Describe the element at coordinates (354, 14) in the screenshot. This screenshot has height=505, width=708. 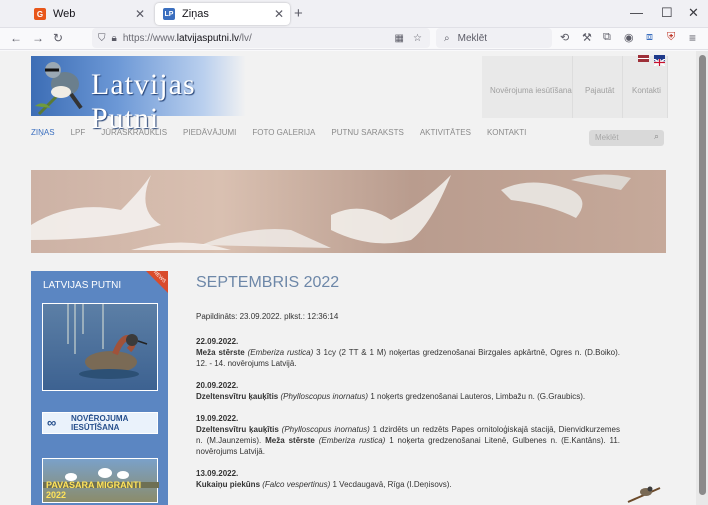
I see `browser-tab-bar: G Web ✕ LP Ziņas ✕ + — ☐ ✕` at that location.